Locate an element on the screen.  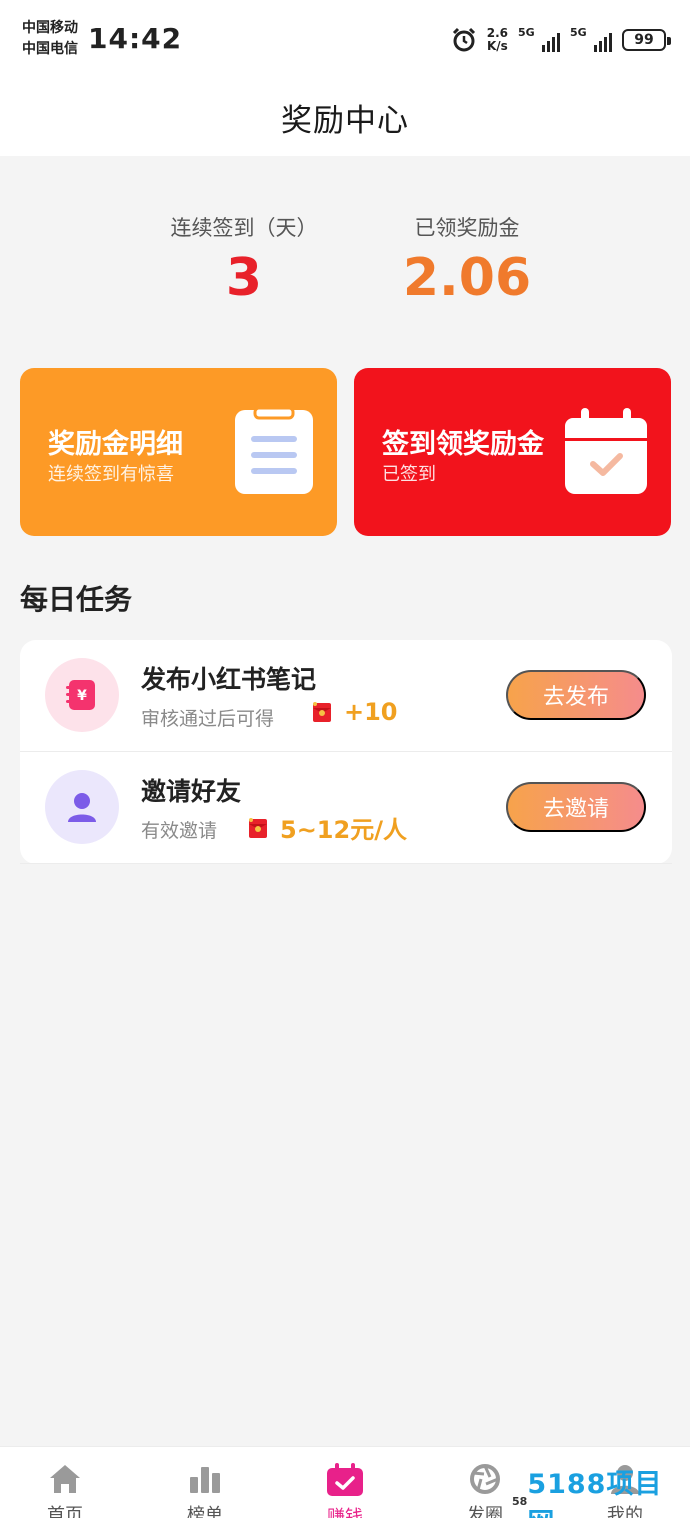
reward-detail-card: 奖励金明细 连续签到有惊喜 is located at coordinates (178, 452).